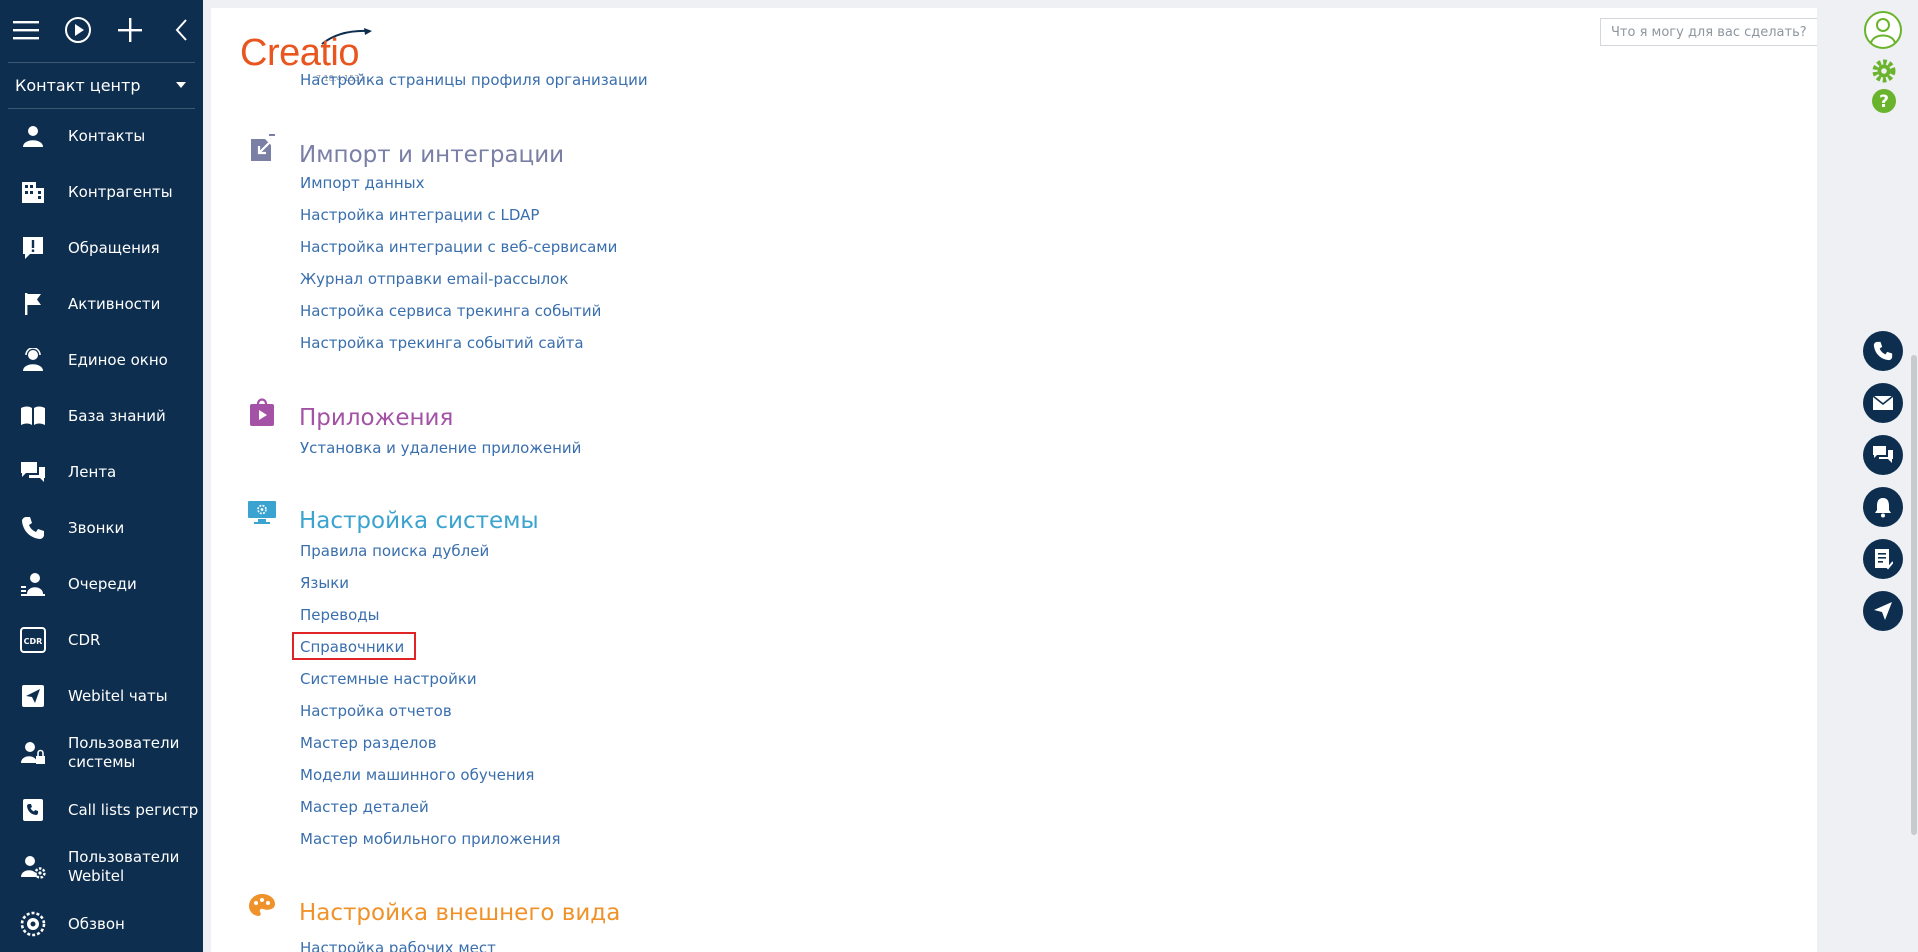 This screenshot has width=1918, height=952. I want to click on chat-bubbles-icon, so click(1883, 454).